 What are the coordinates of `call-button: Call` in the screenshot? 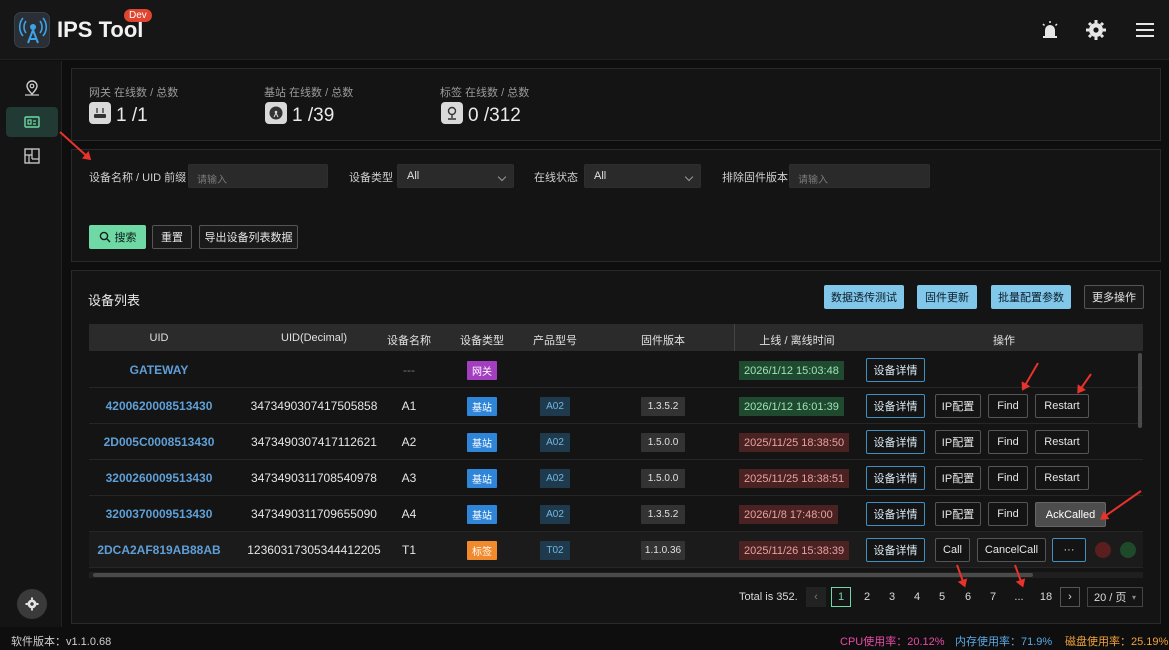 It's located at (952, 550).